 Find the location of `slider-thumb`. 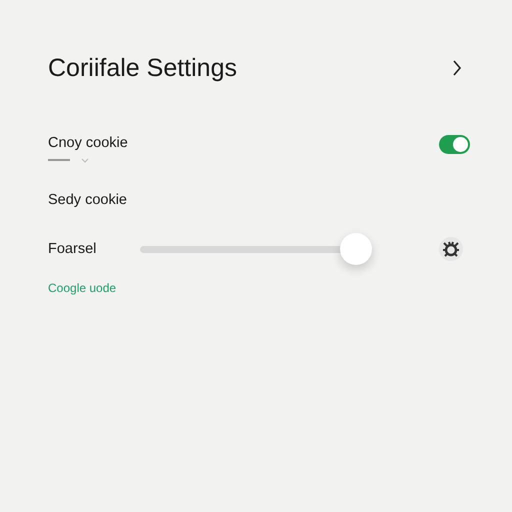

slider-thumb is located at coordinates (356, 249).